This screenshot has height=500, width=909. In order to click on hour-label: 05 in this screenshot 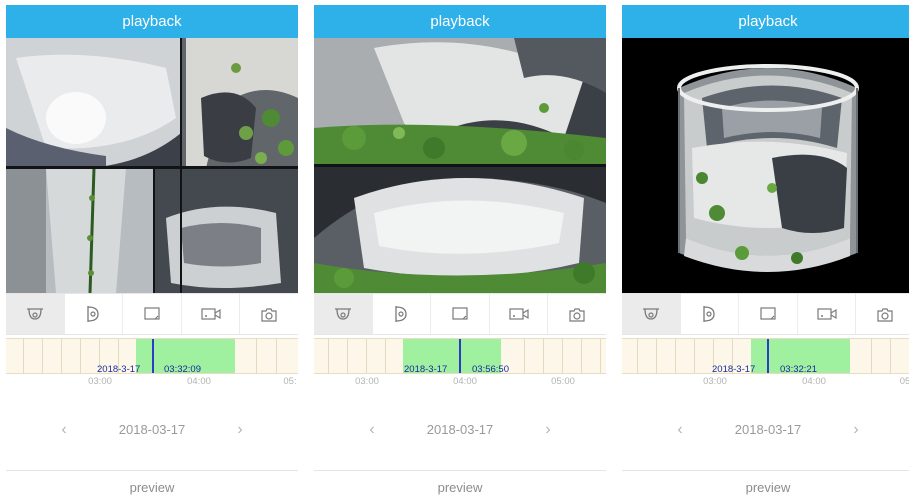, I will do `click(904, 381)`.